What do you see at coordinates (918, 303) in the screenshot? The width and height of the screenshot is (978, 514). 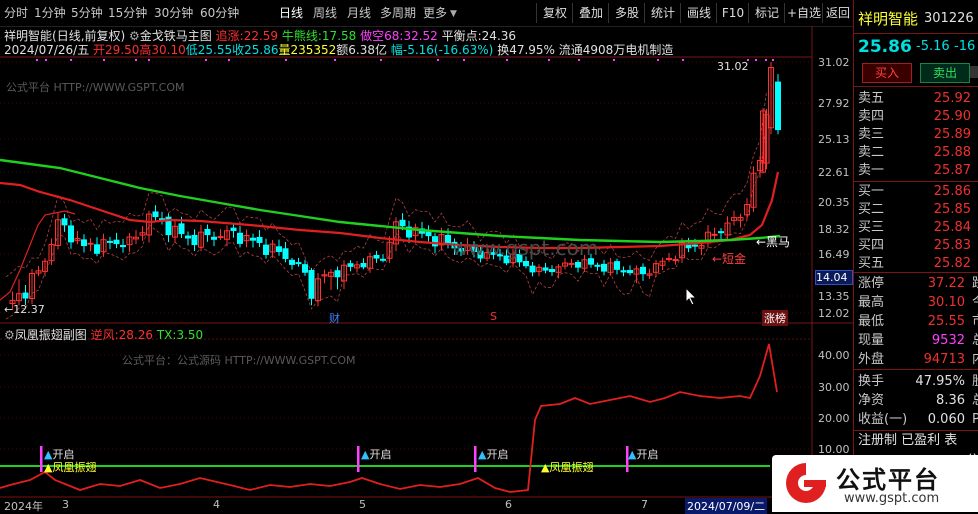 I see `stat-row: 最高 30.10 今` at bounding box center [918, 303].